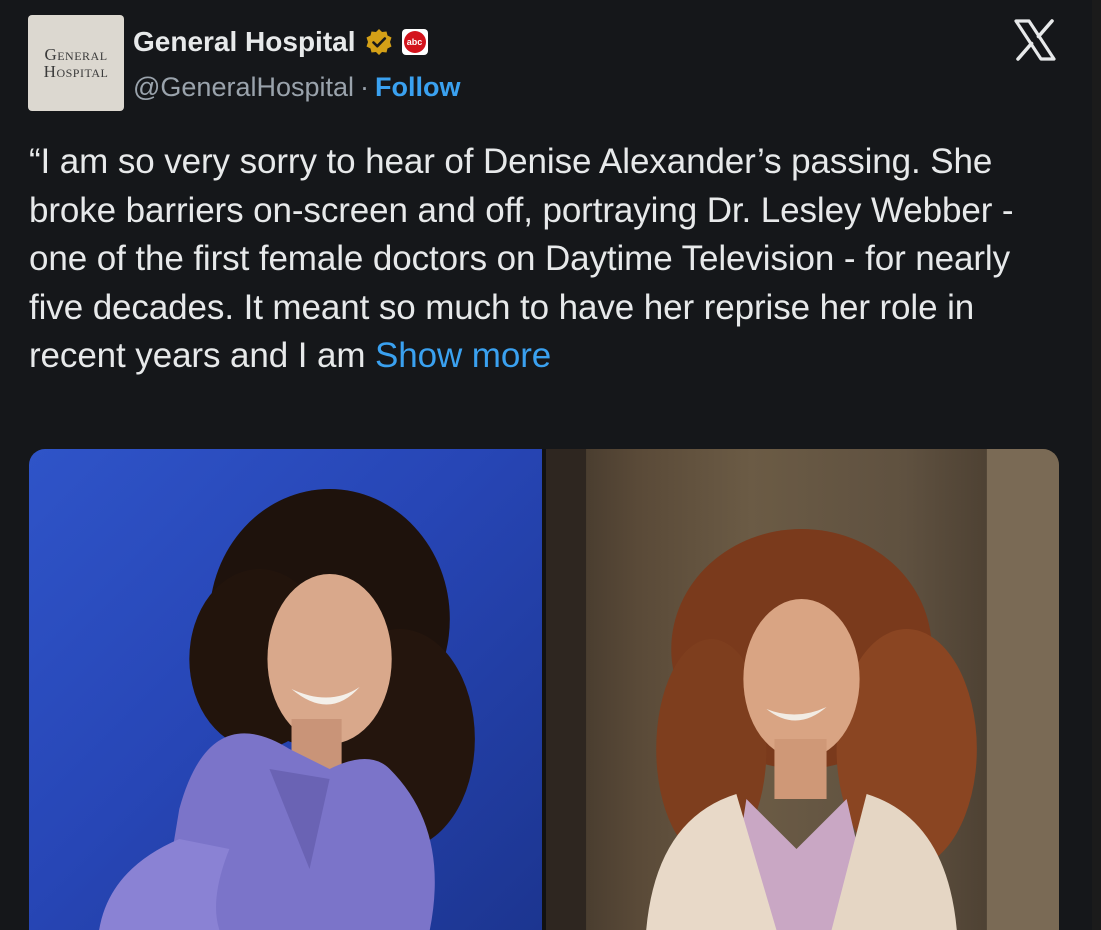  What do you see at coordinates (379, 42) in the screenshot?
I see `verified-badge-icon` at bounding box center [379, 42].